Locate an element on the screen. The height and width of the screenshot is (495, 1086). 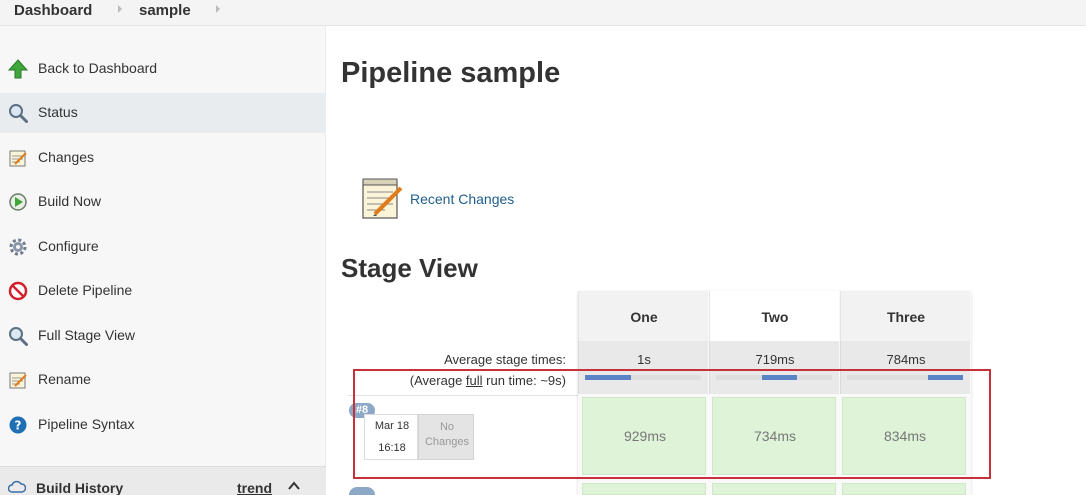
avg-stage-time-value: 784ms is located at coordinates (906, 359).